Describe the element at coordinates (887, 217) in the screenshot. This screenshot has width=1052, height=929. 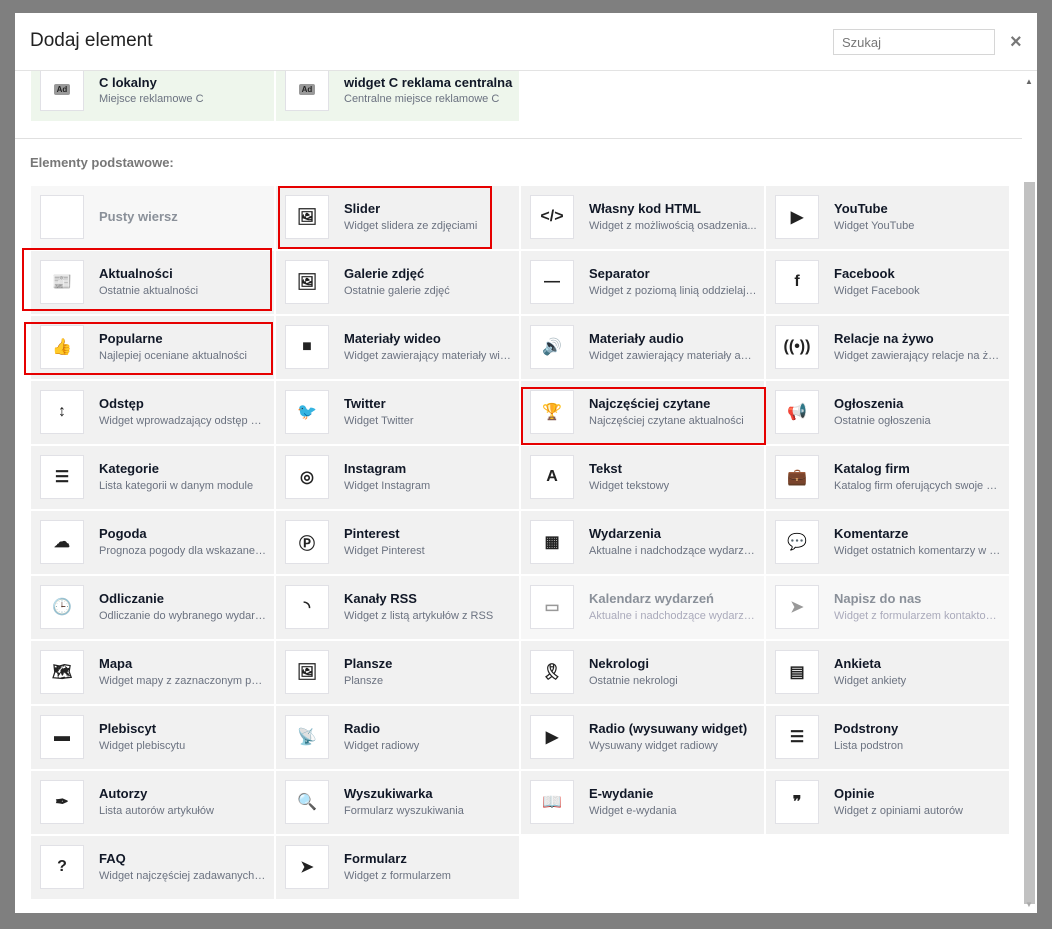
I see `element-card: ▶ YouTube Widget YouTube` at that location.